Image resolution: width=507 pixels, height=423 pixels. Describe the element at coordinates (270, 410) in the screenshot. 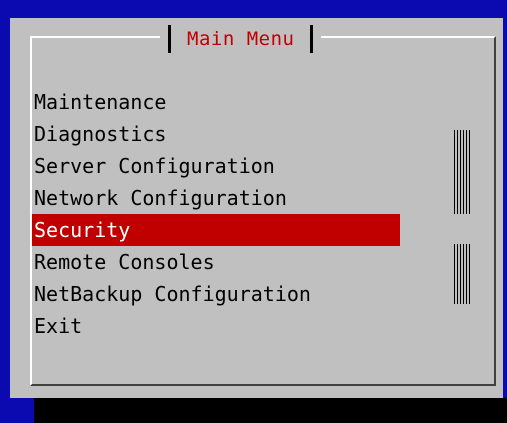

I see `dialog-shadow` at that location.